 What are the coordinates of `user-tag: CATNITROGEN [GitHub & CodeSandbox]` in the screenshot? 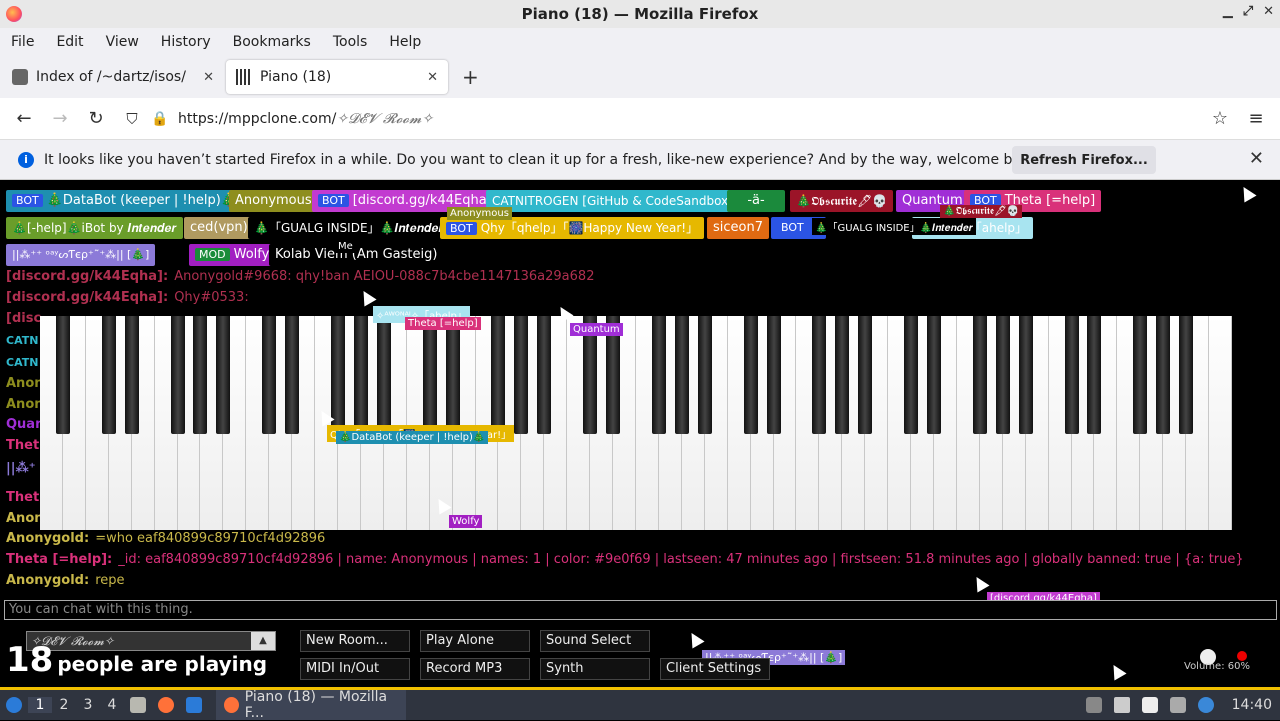 It's located at (612, 201).